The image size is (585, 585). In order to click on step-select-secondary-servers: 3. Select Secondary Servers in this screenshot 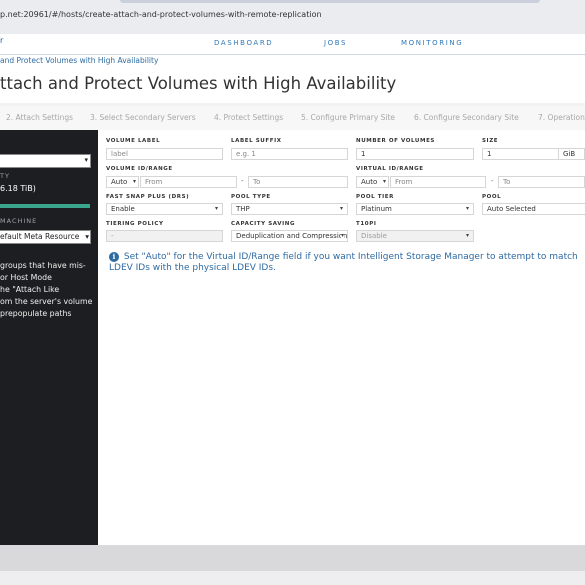, I will do `click(143, 117)`.